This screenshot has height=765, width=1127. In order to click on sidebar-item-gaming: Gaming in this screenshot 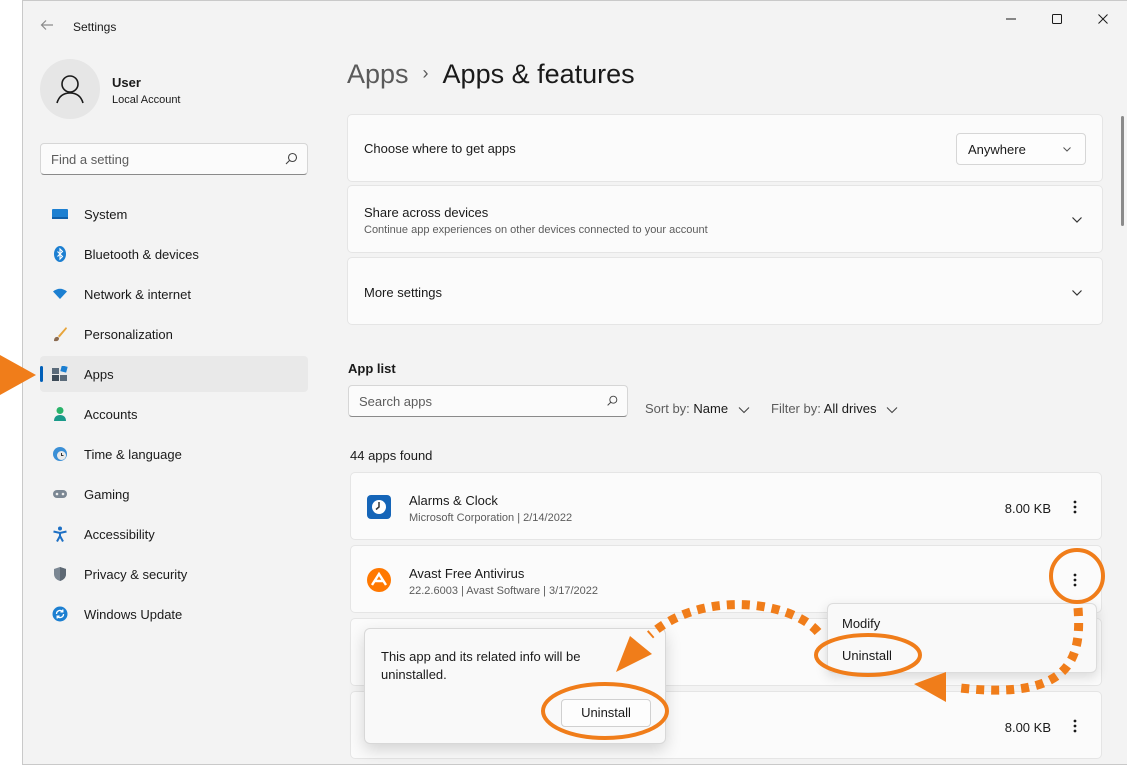, I will do `click(174, 494)`.